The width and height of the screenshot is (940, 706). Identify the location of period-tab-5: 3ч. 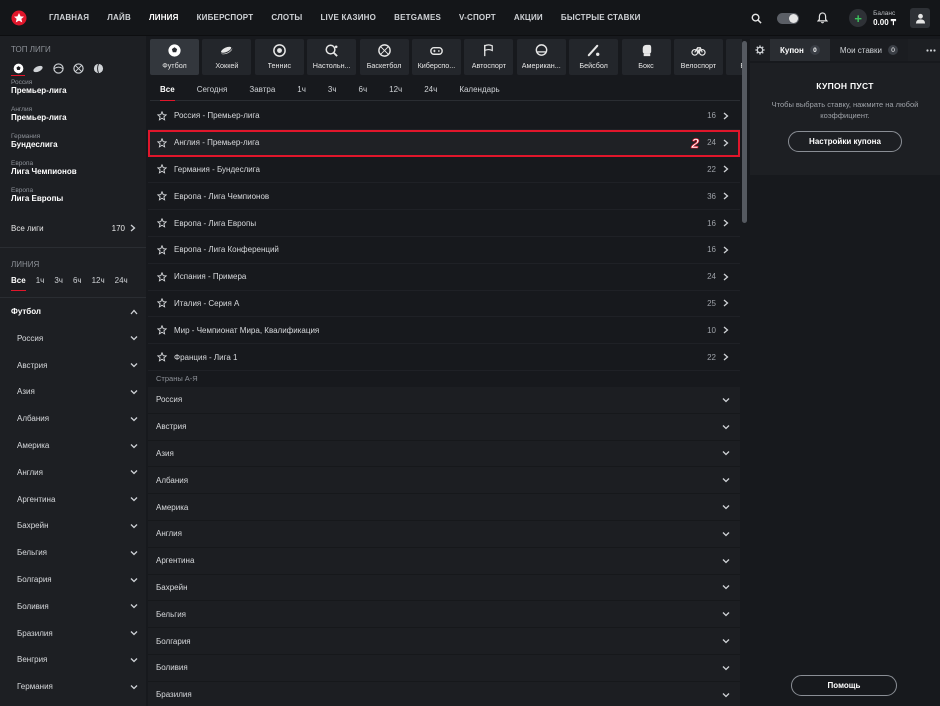
(332, 89).